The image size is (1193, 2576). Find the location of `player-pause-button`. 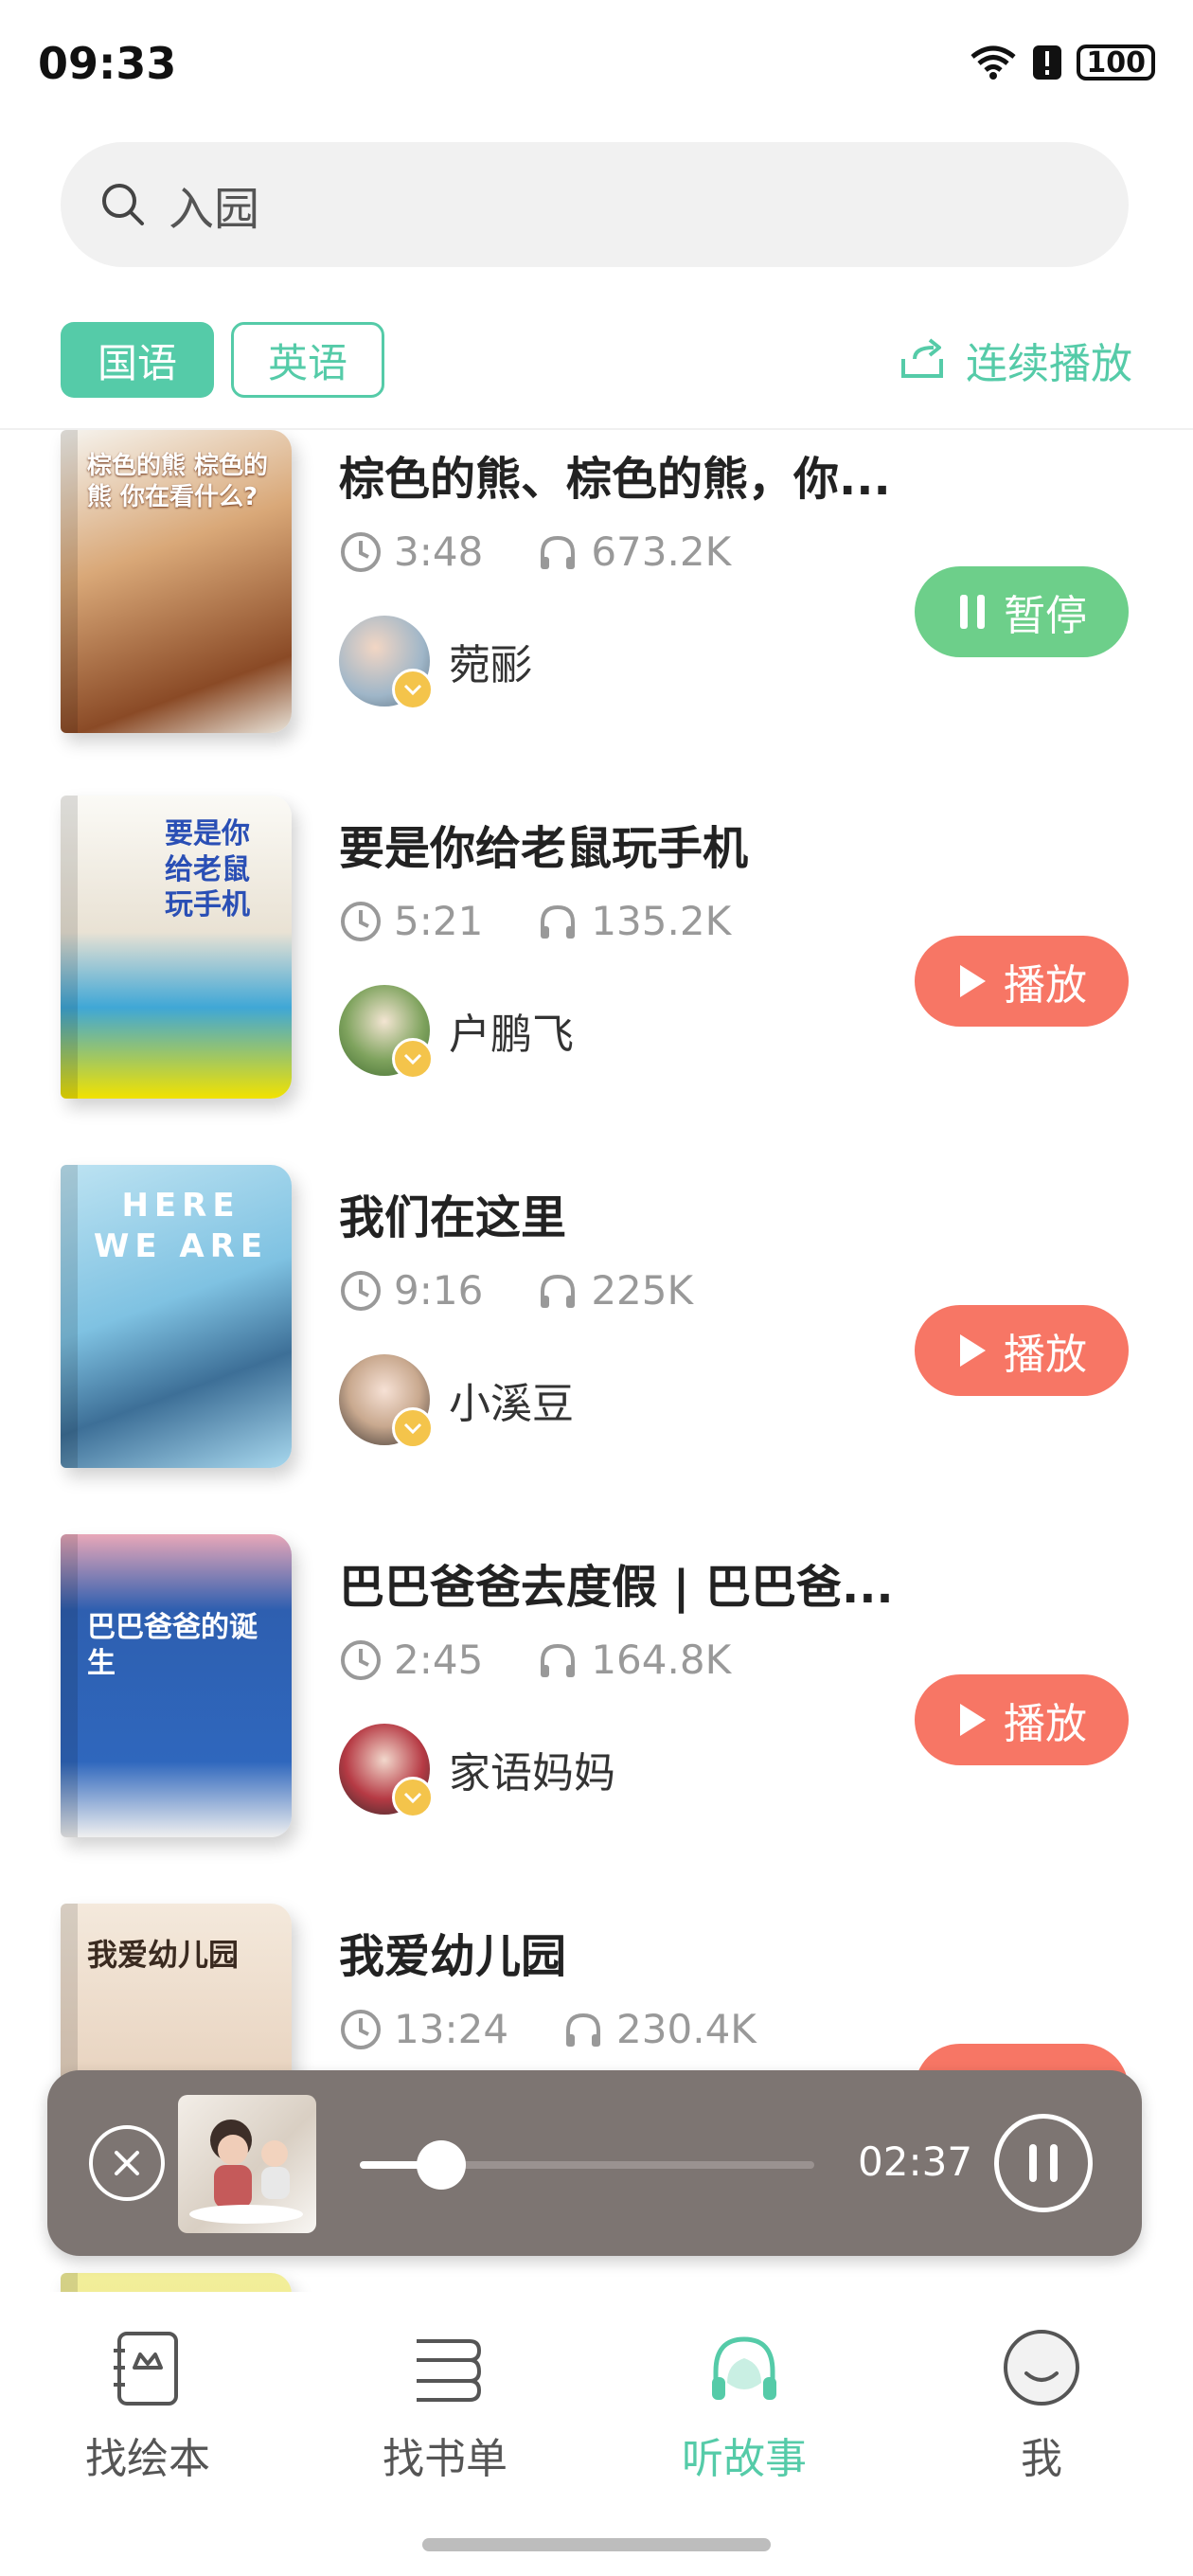

player-pause-button is located at coordinates (1043, 2163).